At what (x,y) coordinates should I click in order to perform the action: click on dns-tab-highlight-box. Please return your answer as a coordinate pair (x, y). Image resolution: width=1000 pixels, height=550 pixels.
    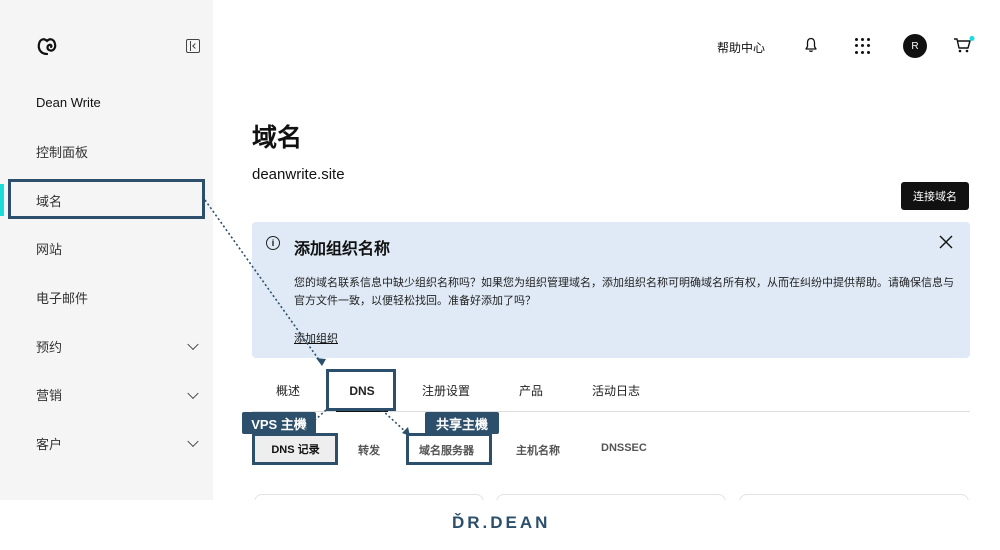
    Looking at the image, I should click on (361, 390).